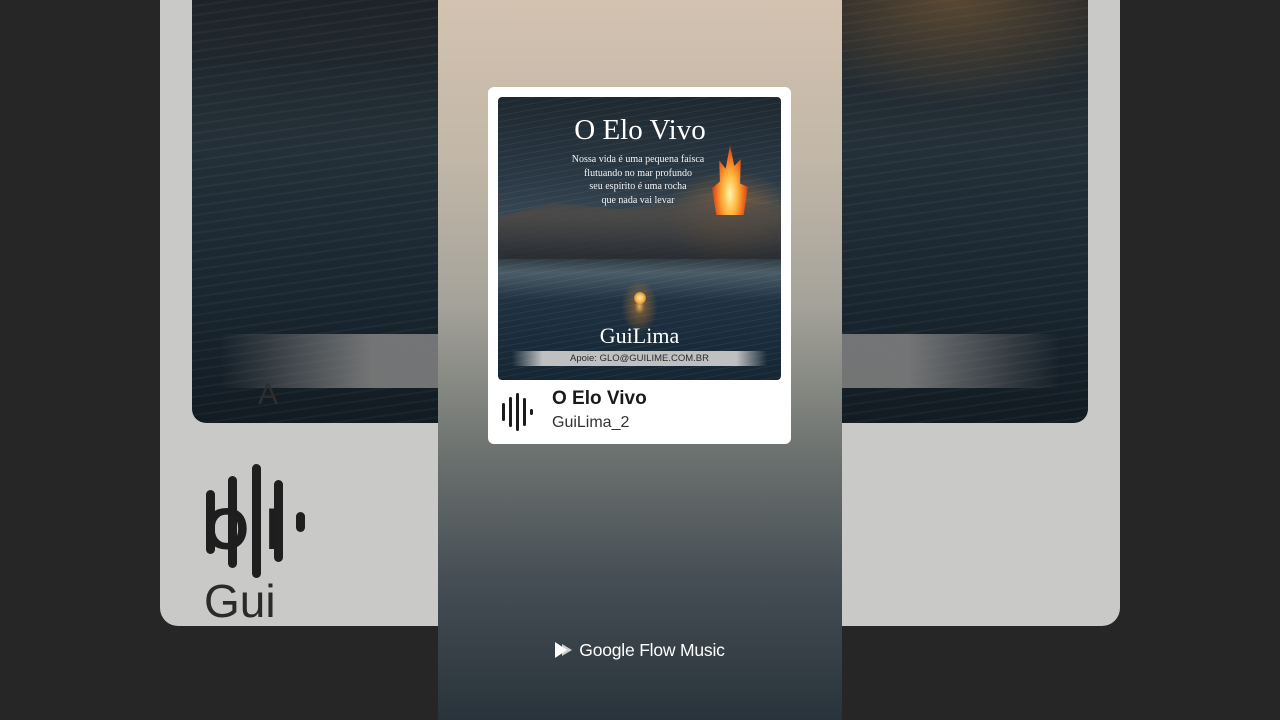 This screenshot has height=720, width=1280. Describe the element at coordinates (638, 186) in the screenshot. I see `lyric-line: seu espírito é uma rocha` at that location.